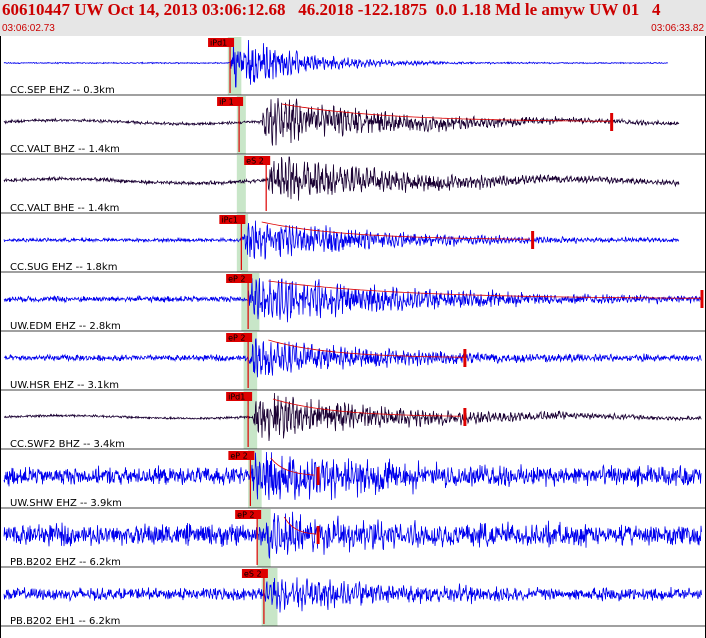 The height and width of the screenshot is (638, 706). Describe the element at coordinates (62, 90) in the screenshot. I see `channel-label: CC.SEP EHZ -- 0.3km` at that location.